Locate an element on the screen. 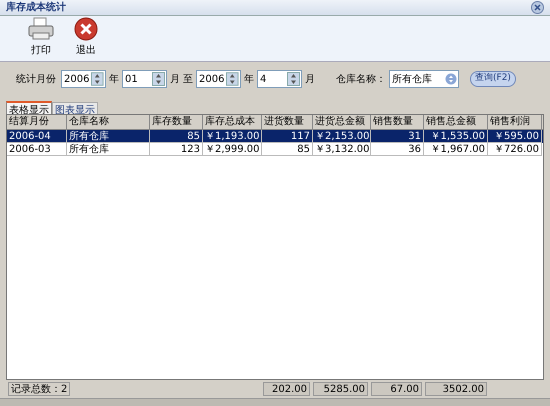  toolbar-button: 退出 is located at coordinates (86, 37).